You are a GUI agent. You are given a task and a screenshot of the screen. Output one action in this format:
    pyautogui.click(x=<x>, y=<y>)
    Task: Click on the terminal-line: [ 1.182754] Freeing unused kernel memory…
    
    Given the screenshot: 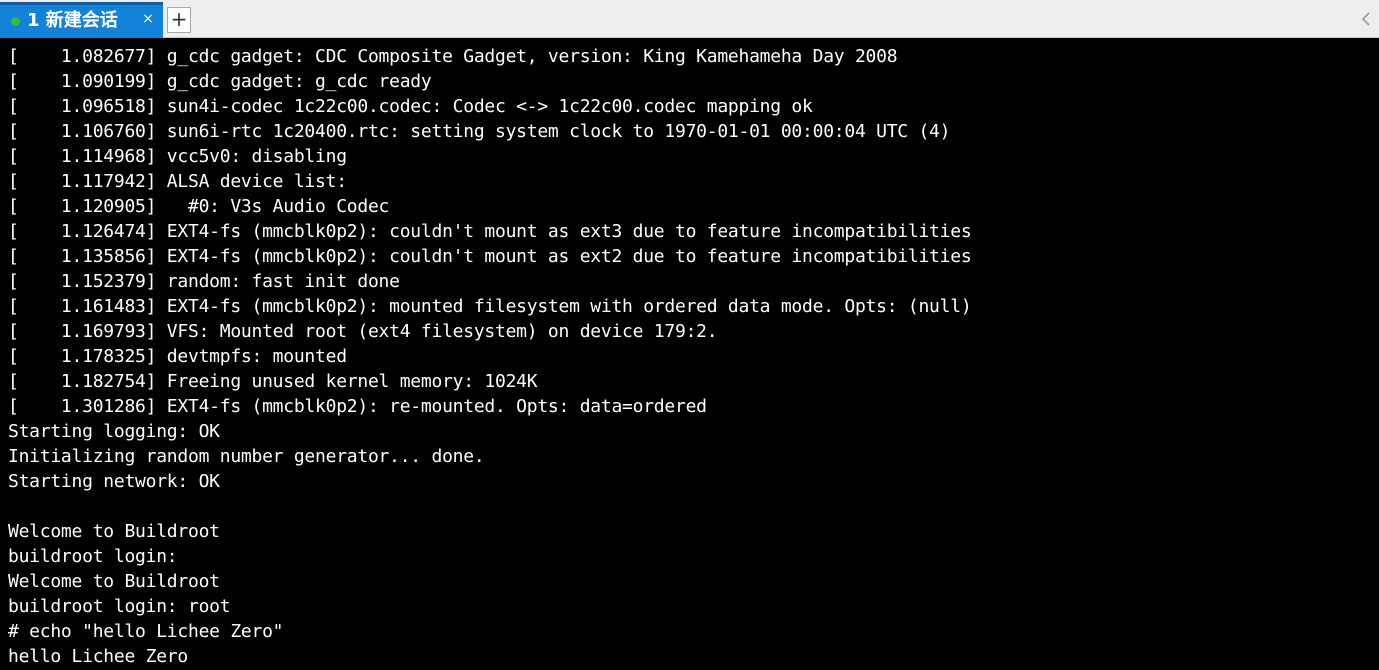 What is the action you would take?
    pyautogui.click(x=273, y=381)
    